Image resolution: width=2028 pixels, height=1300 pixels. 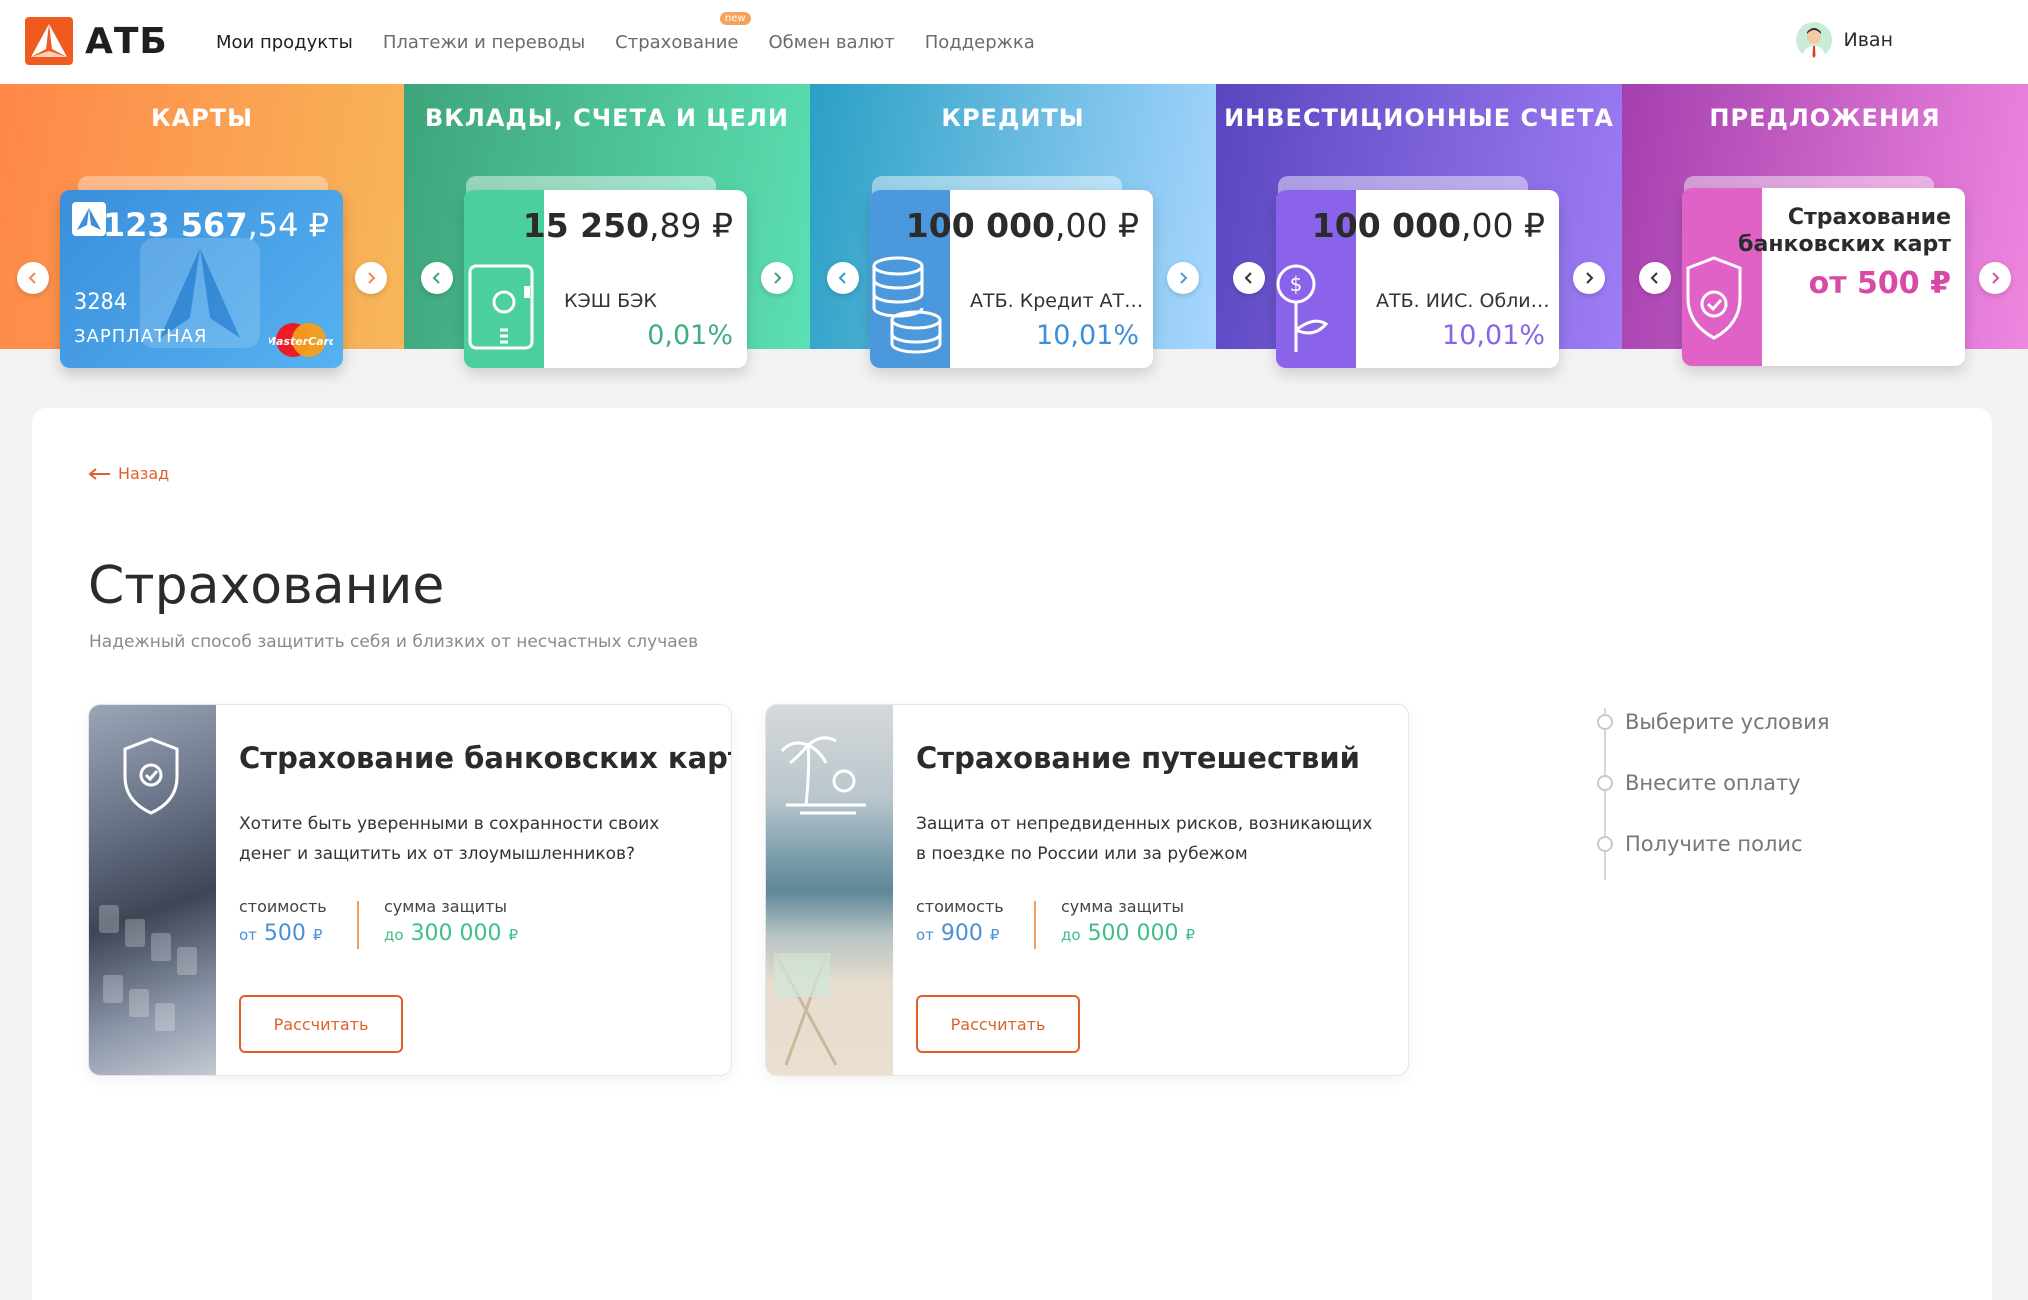 What do you see at coordinates (1879, 283) in the screenshot?
I see `offer-price: от 500 ₽` at bounding box center [1879, 283].